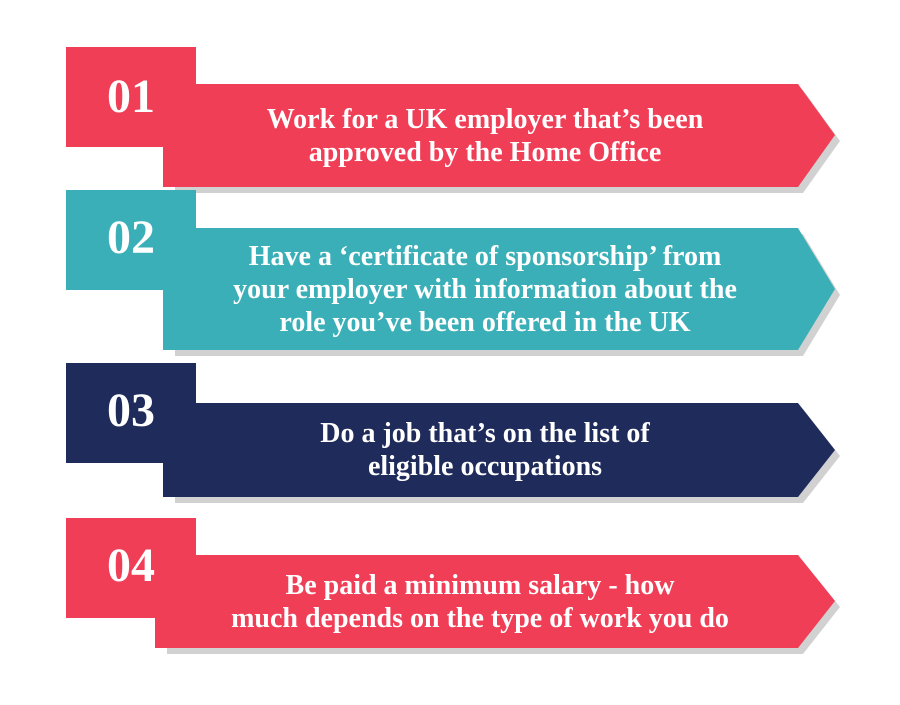  What do you see at coordinates (131, 565) in the screenshot?
I see `step-4-number: 04` at bounding box center [131, 565].